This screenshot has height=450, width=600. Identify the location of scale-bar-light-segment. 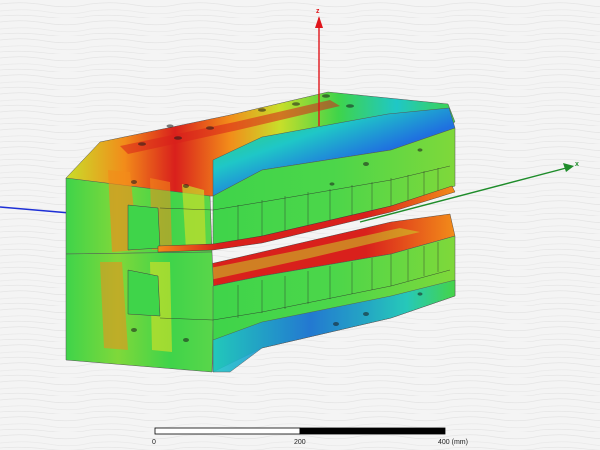
(227, 431).